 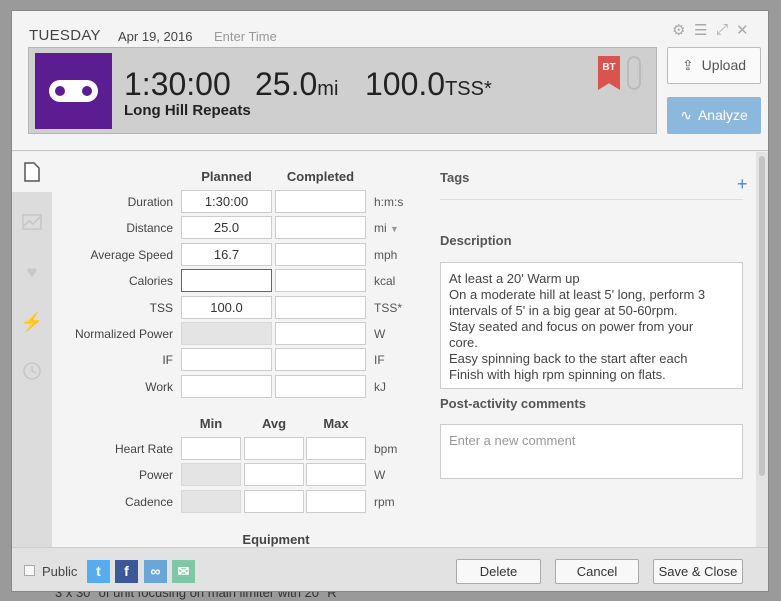 What do you see at coordinates (183, 571) in the screenshot?
I see `email-icon: ✉` at bounding box center [183, 571].